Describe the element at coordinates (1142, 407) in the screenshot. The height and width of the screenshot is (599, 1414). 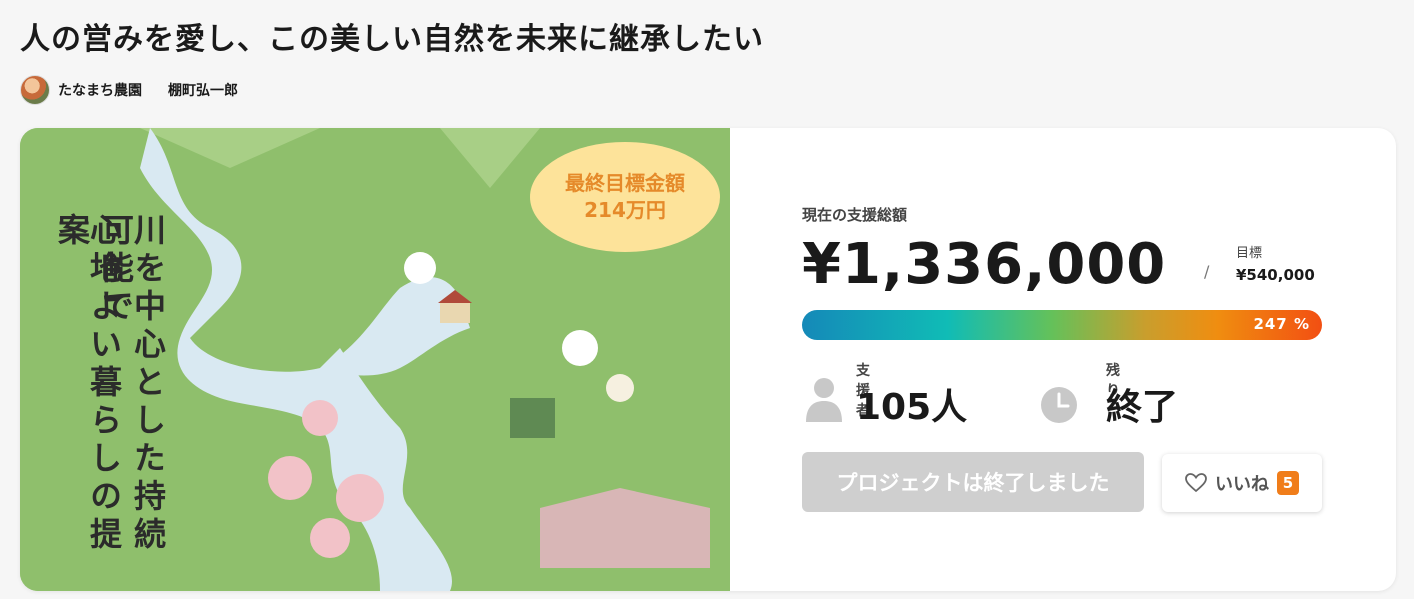
I see `remaining-value: 終了` at that location.